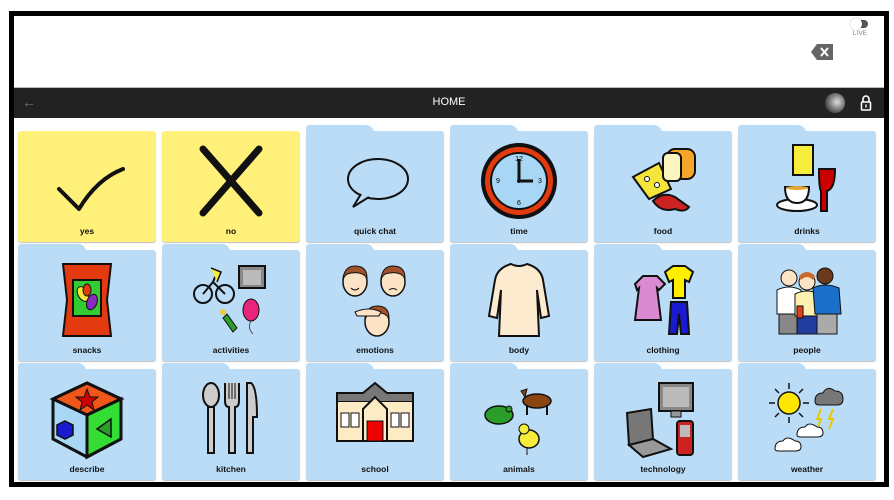 The image size is (894, 500). Describe the element at coordinates (87, 231) in the screenshot. I see `tile-label: yes` at that location.